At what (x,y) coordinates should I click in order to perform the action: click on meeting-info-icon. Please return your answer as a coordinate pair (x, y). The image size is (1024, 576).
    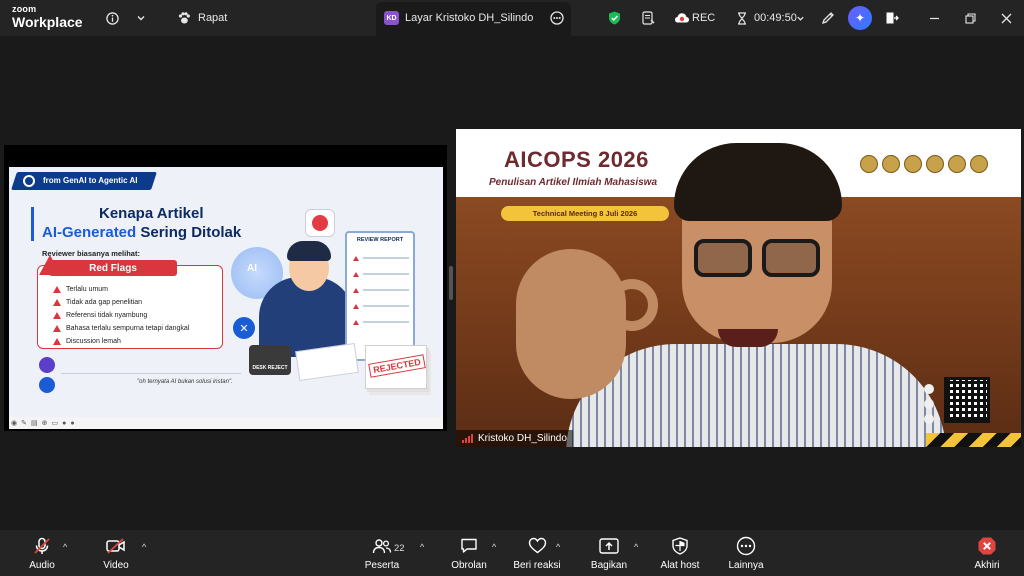
    Looking at the image, I should click on (112, 18).